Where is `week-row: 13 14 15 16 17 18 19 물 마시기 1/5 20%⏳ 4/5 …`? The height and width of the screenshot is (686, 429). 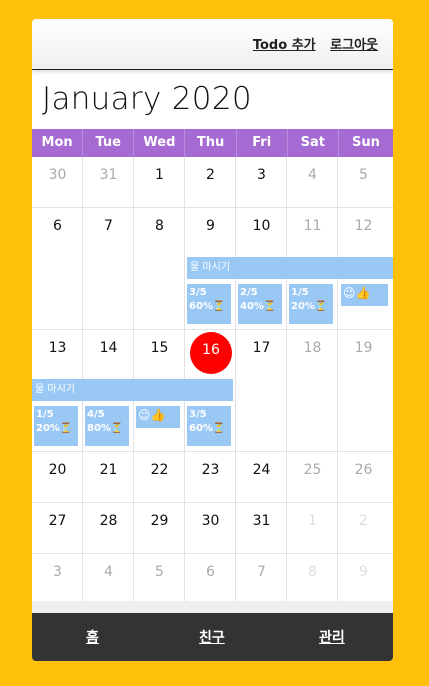 week-row: 13 14 15 16 17 18 19 물 마시기 1/5 20%⏳ 4/5 … is located at coordinates (212, 391).